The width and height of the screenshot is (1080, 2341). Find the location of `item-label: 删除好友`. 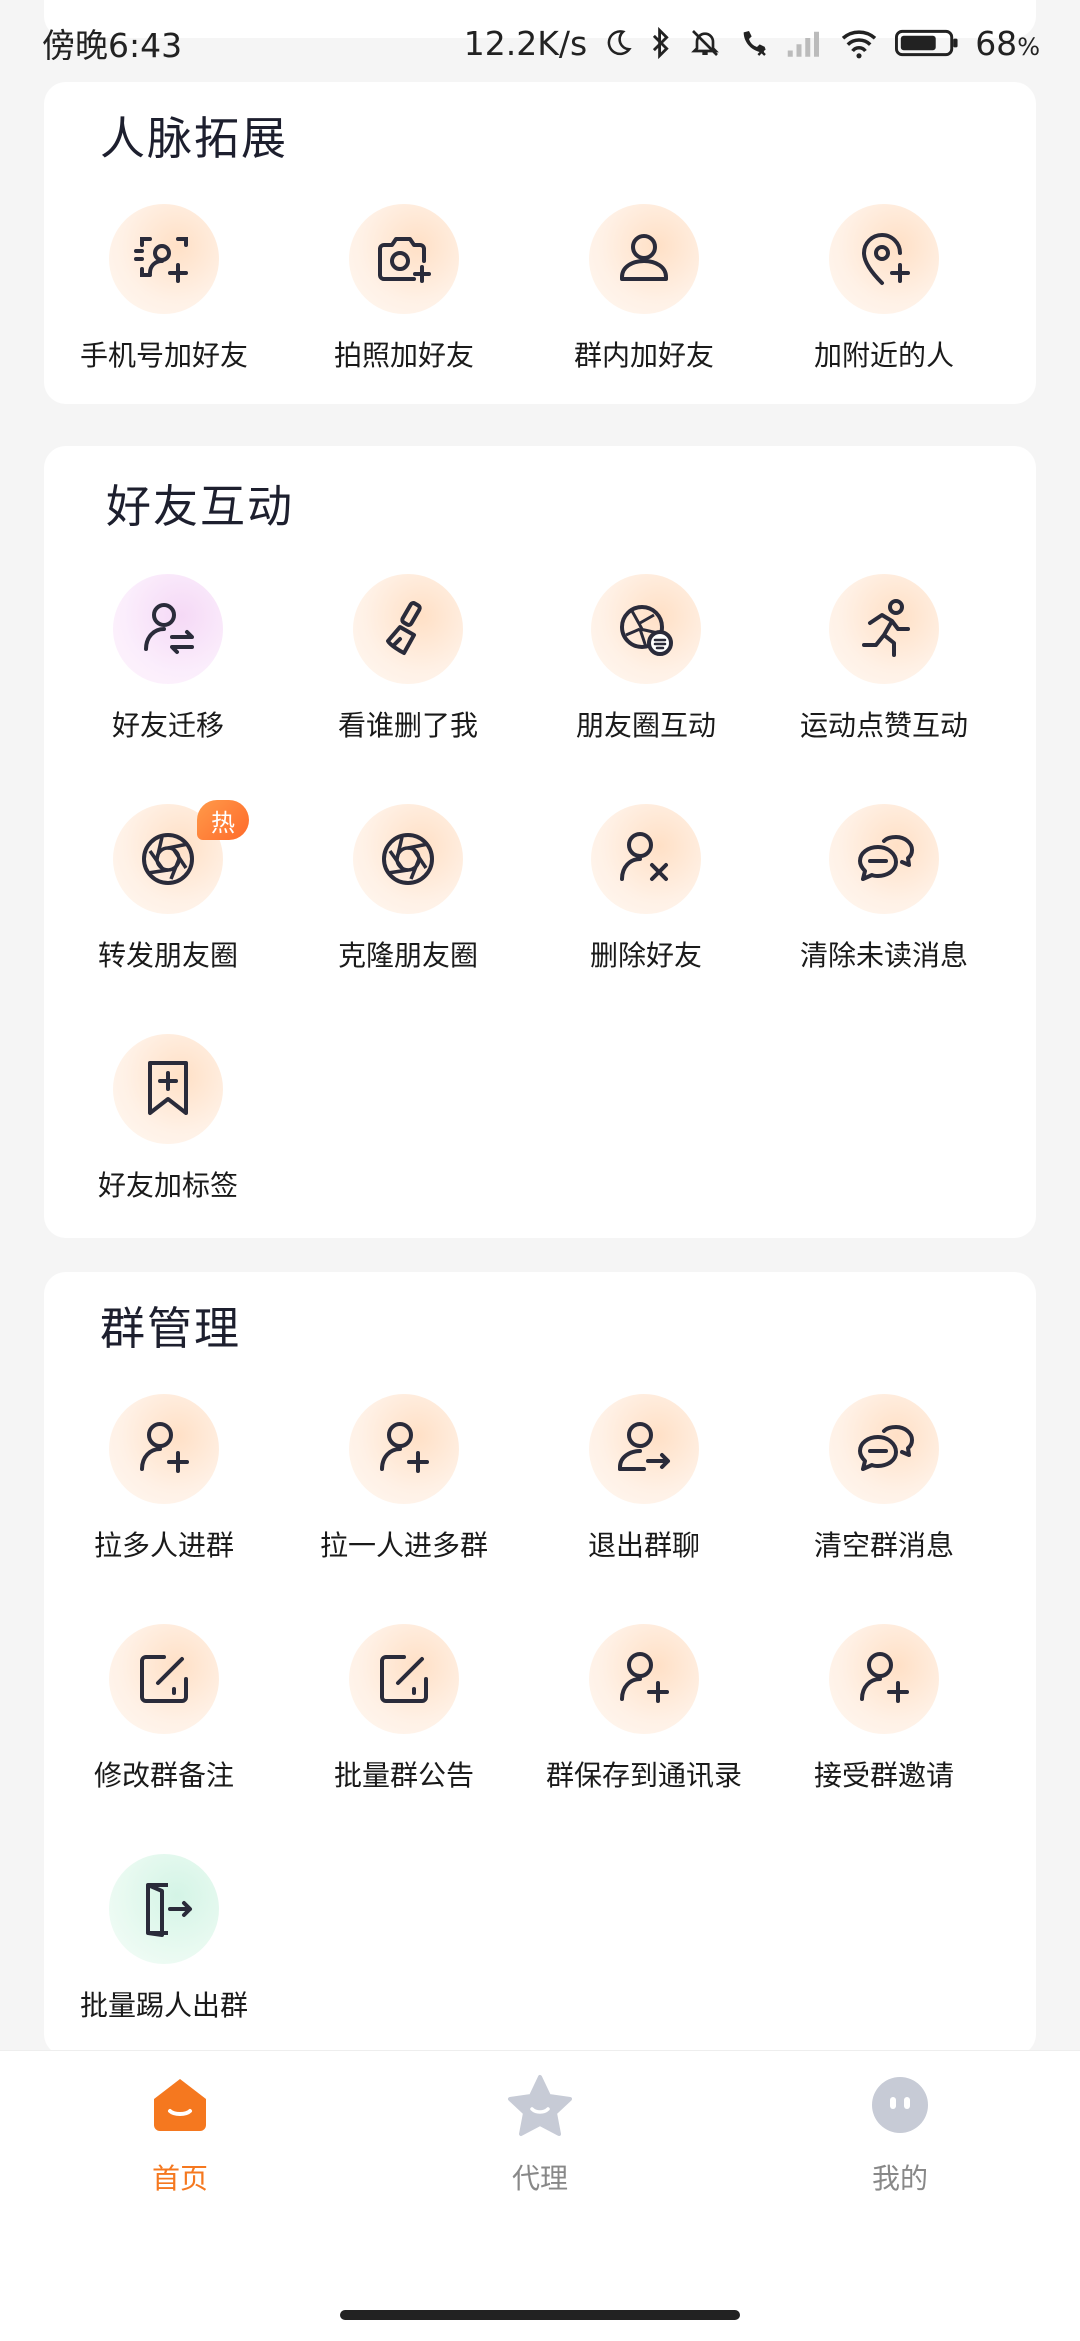

item-label: 删除好友 is located at coordinates (645, 955).